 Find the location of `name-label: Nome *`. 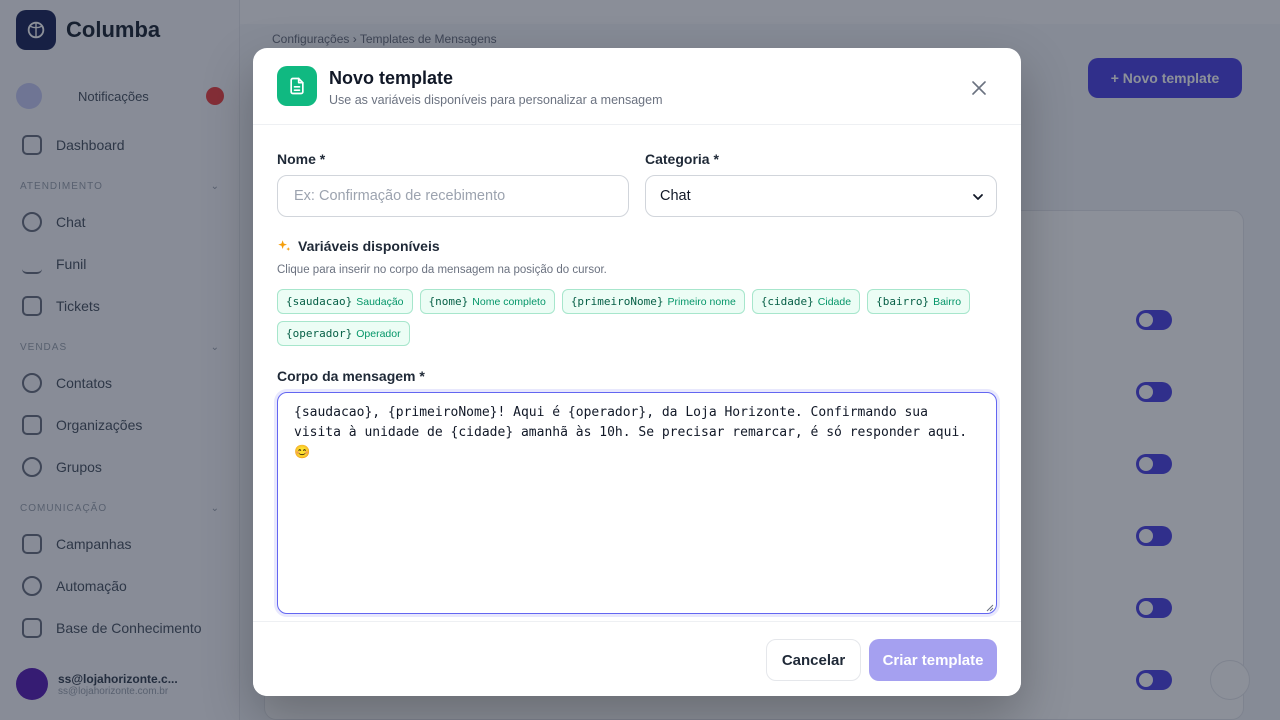

name-label: Nome * is located at coordinates (301, 159).